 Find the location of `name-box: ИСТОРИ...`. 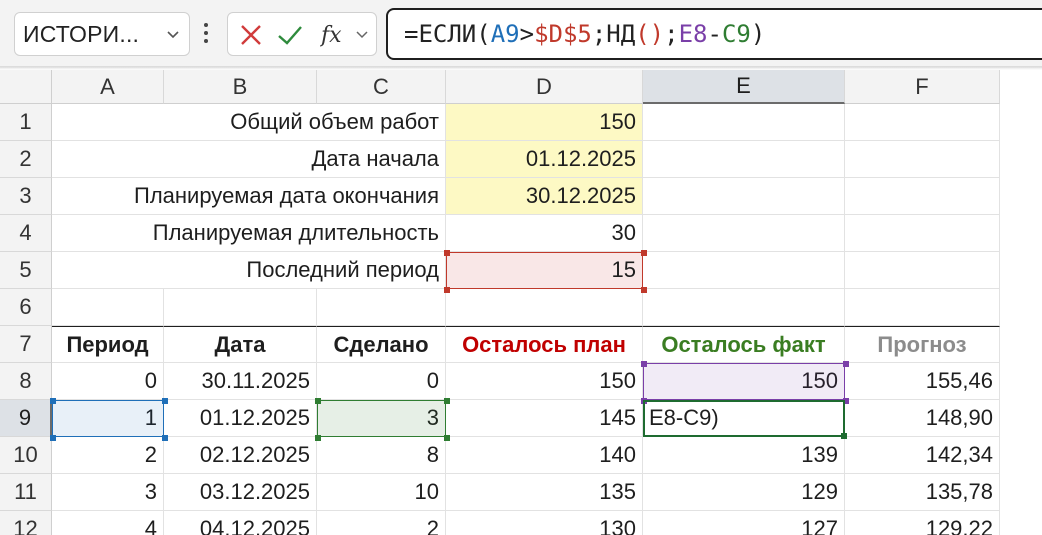

name-box: ИСТОРИ... is located at coordinates (102, 34).